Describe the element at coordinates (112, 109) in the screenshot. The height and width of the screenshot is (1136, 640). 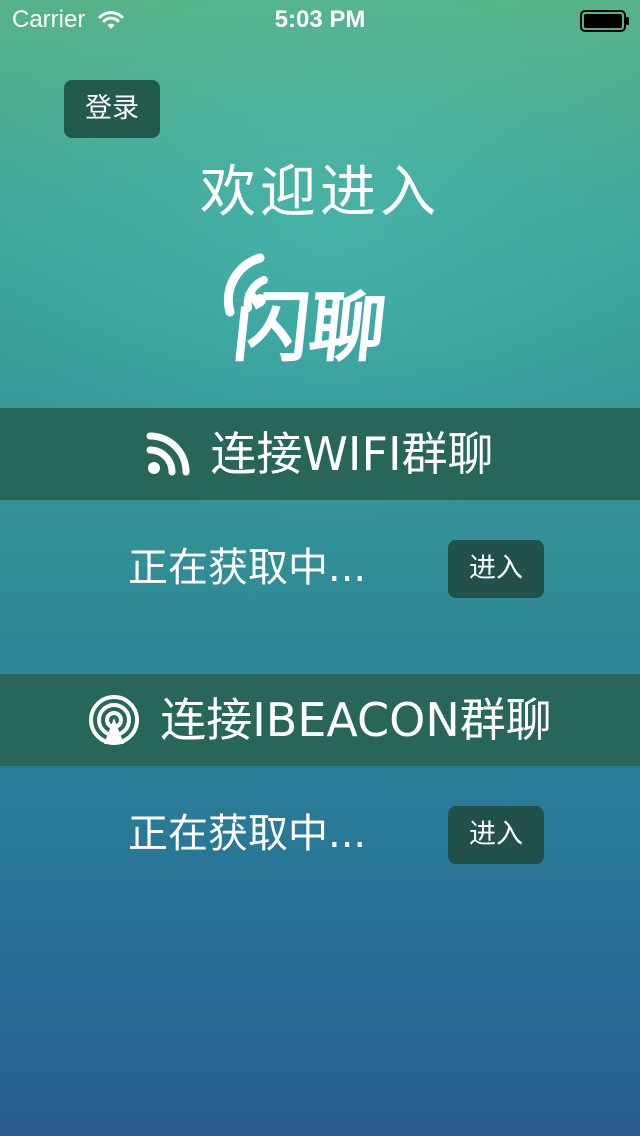
I see `login-button: 登录` at that location.